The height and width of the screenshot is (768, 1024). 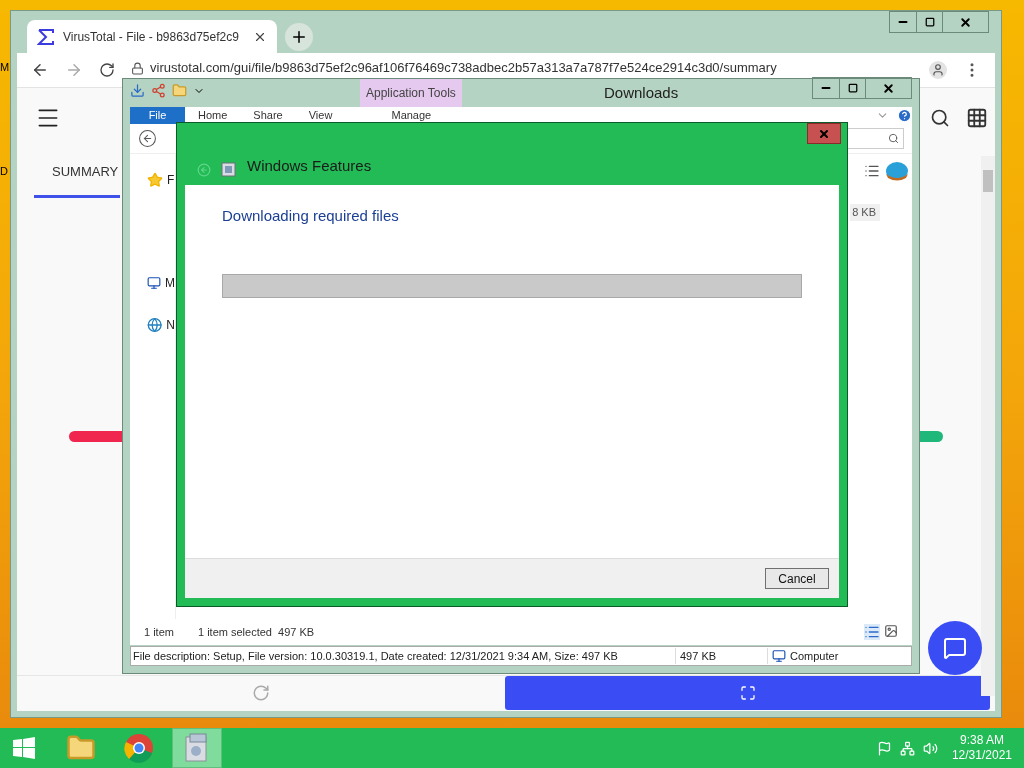 I want to click on item-count: 1 item, so click(x=159, y=632).